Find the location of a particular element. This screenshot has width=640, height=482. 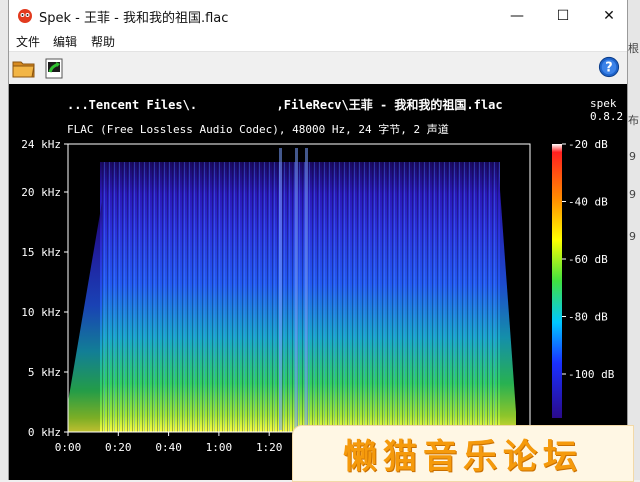

decibel-tick-label: -60 dB is located at coordinates (588, 259).